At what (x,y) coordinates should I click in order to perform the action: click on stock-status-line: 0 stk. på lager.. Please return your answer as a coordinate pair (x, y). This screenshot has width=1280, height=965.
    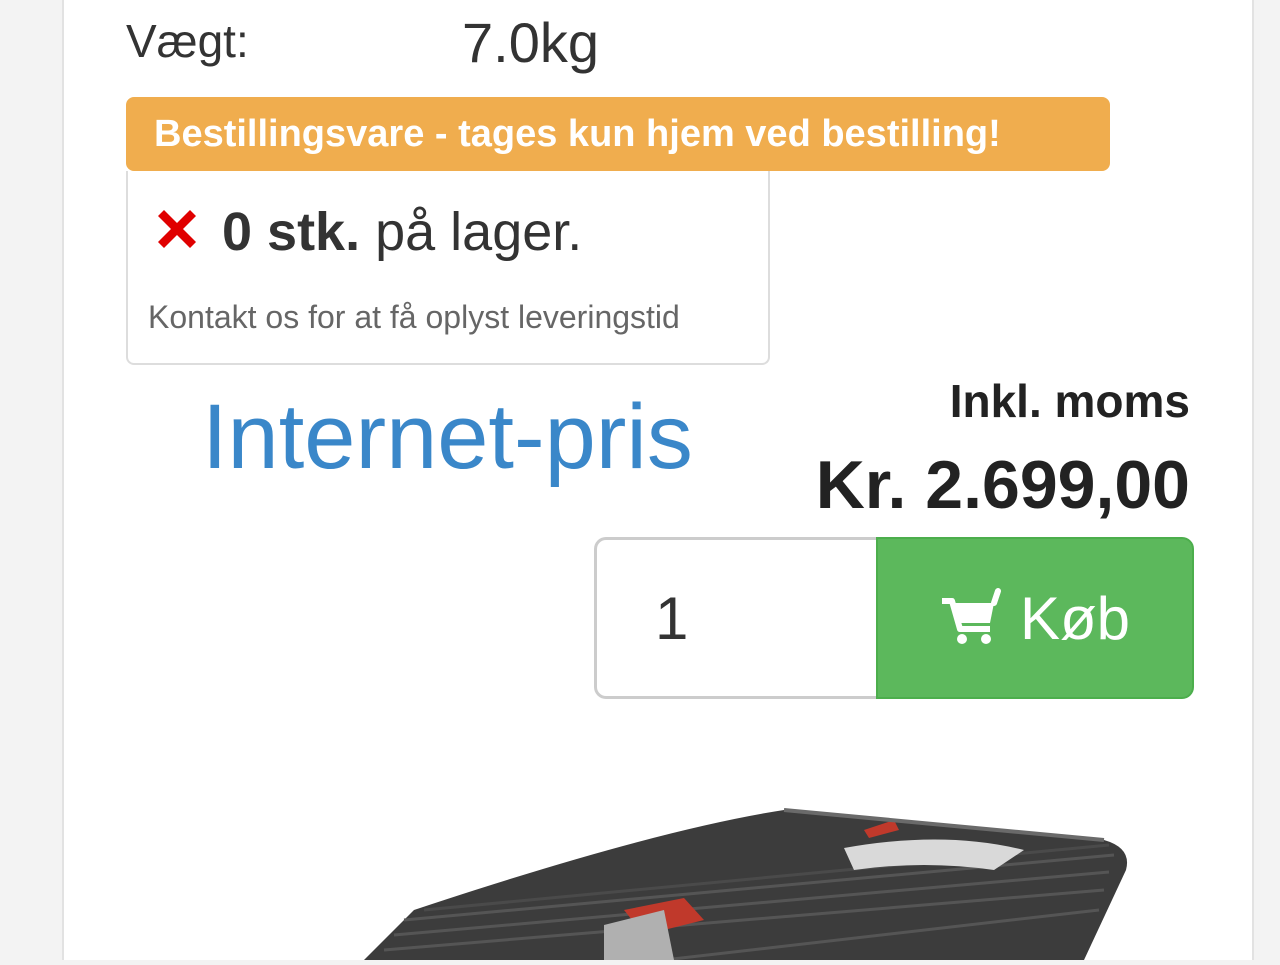
    Looking at the image, I should click on (367, 232).